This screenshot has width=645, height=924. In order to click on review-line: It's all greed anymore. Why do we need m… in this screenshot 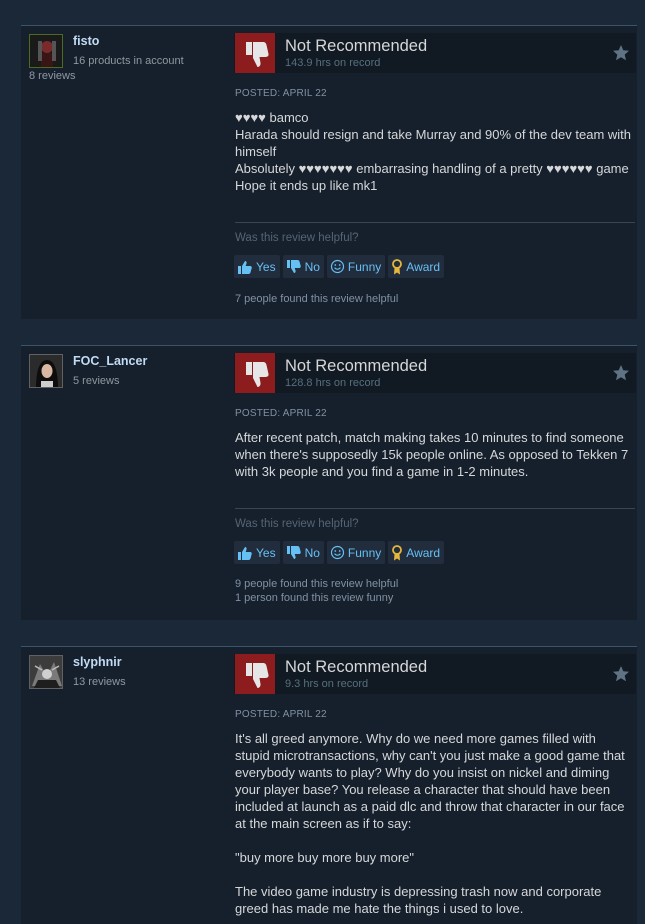, I will do `click(432, 781)`.